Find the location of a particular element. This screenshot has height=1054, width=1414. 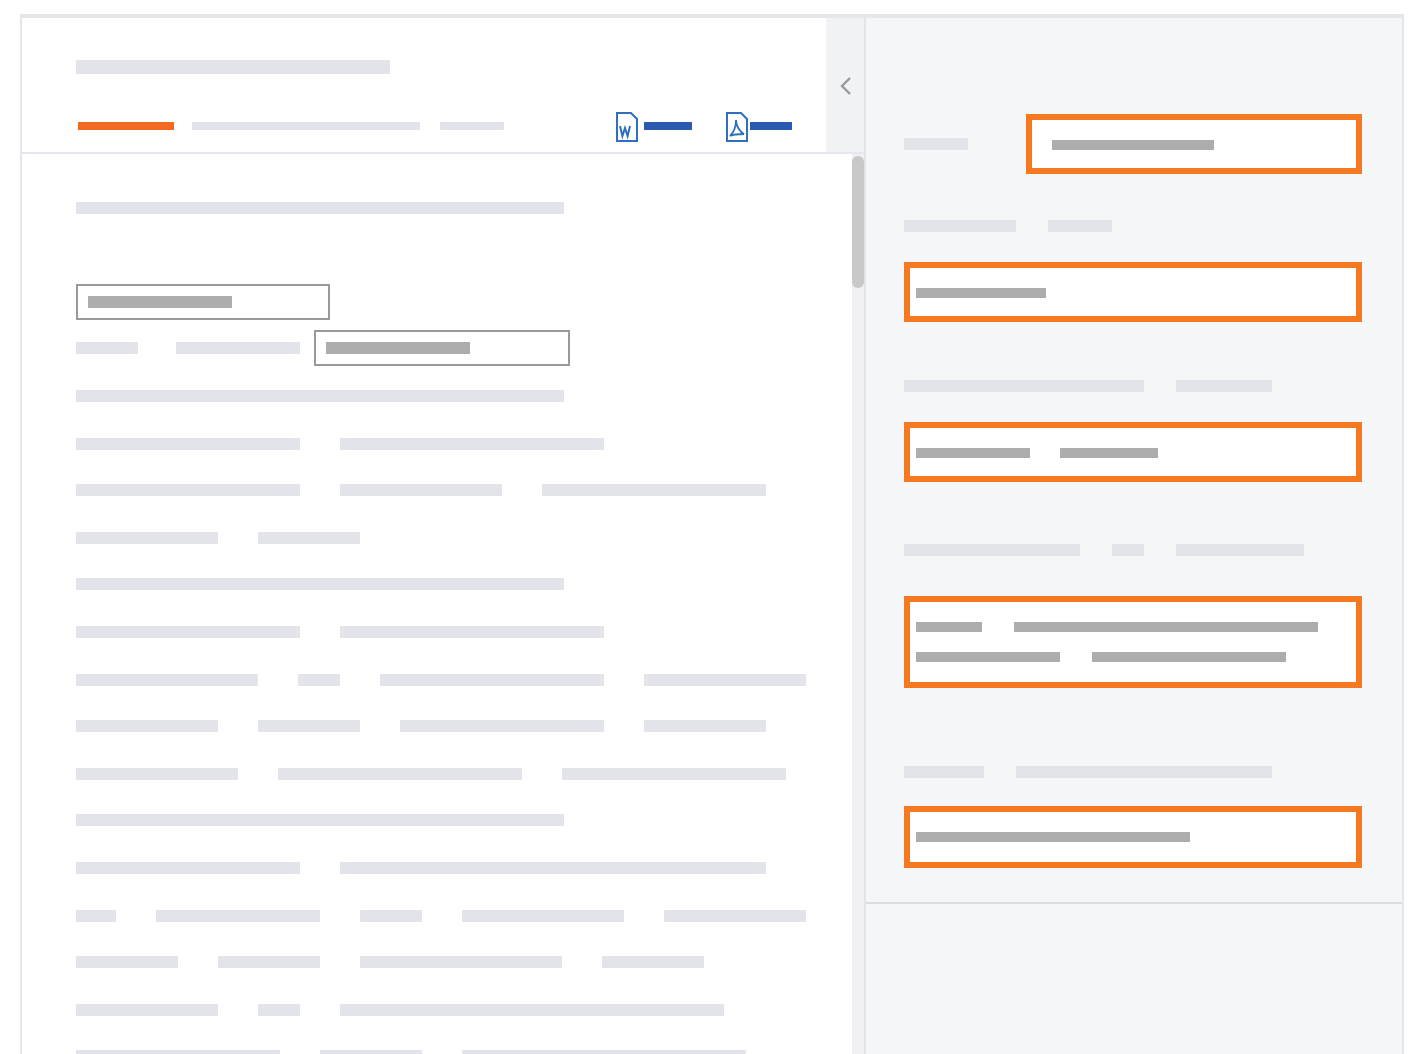

collapse-button is located at coordinates (845, 86).